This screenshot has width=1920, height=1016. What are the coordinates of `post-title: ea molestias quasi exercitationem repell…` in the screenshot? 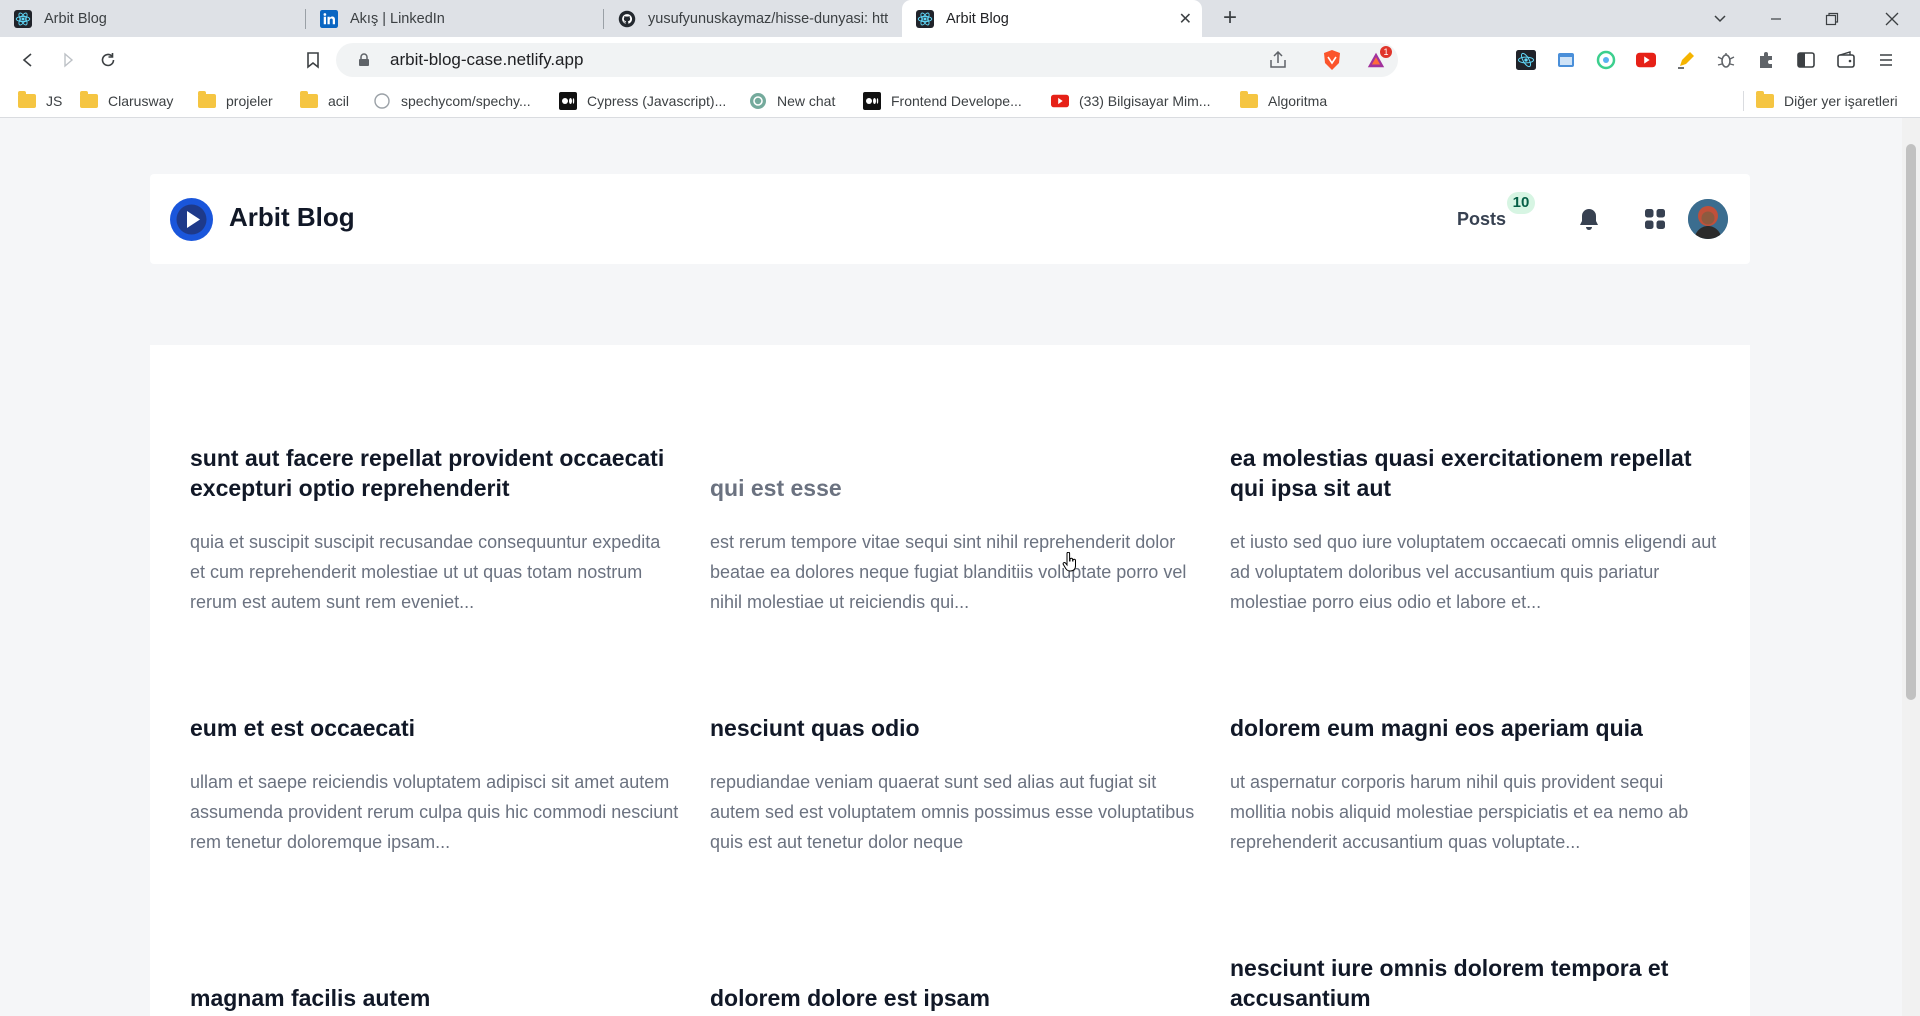 It's located at (1475, 473).